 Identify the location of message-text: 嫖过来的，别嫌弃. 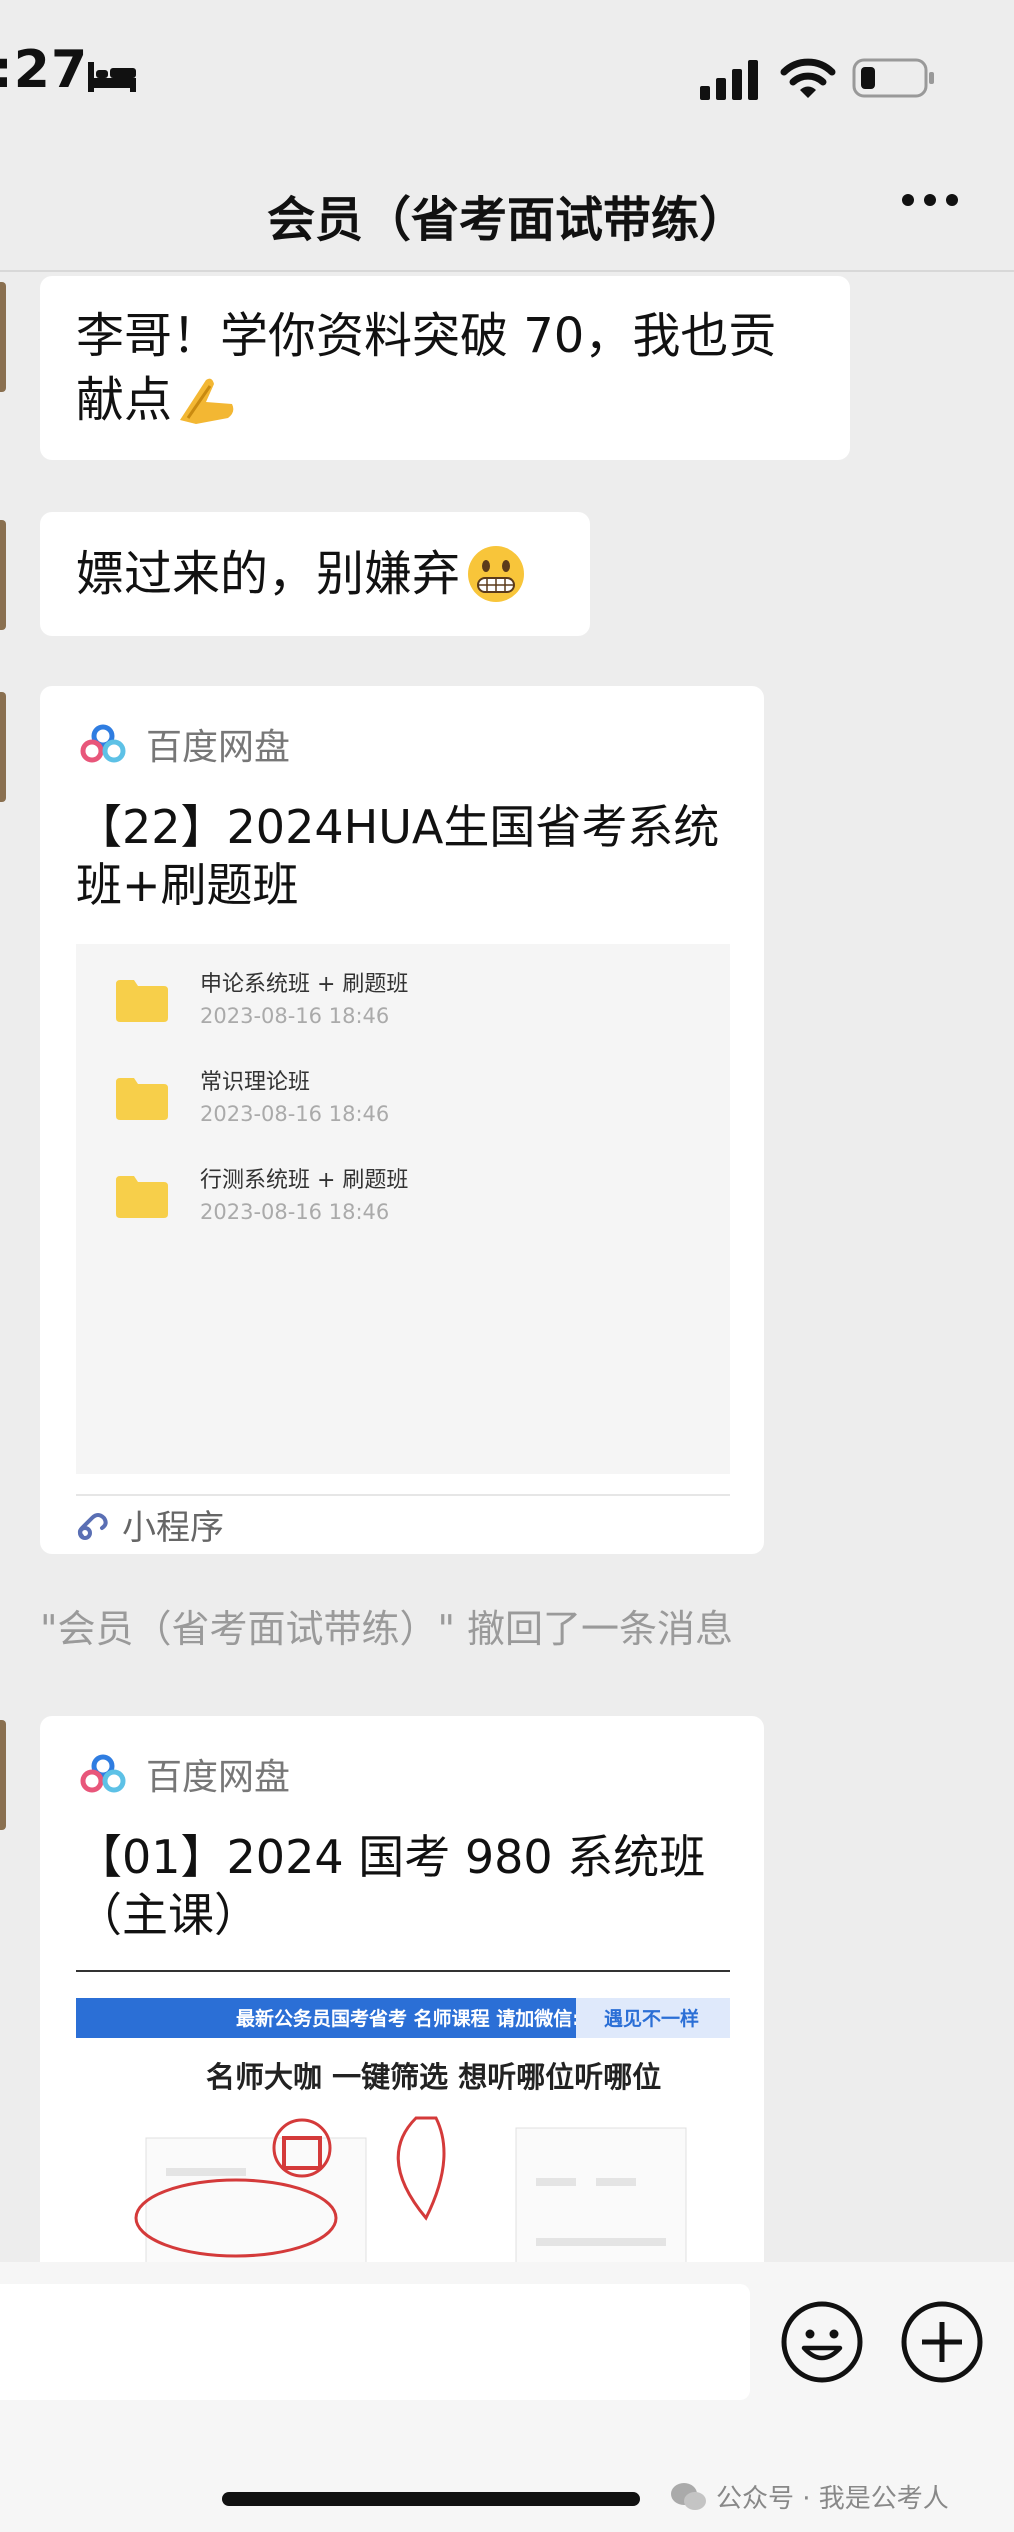
(268, 574).